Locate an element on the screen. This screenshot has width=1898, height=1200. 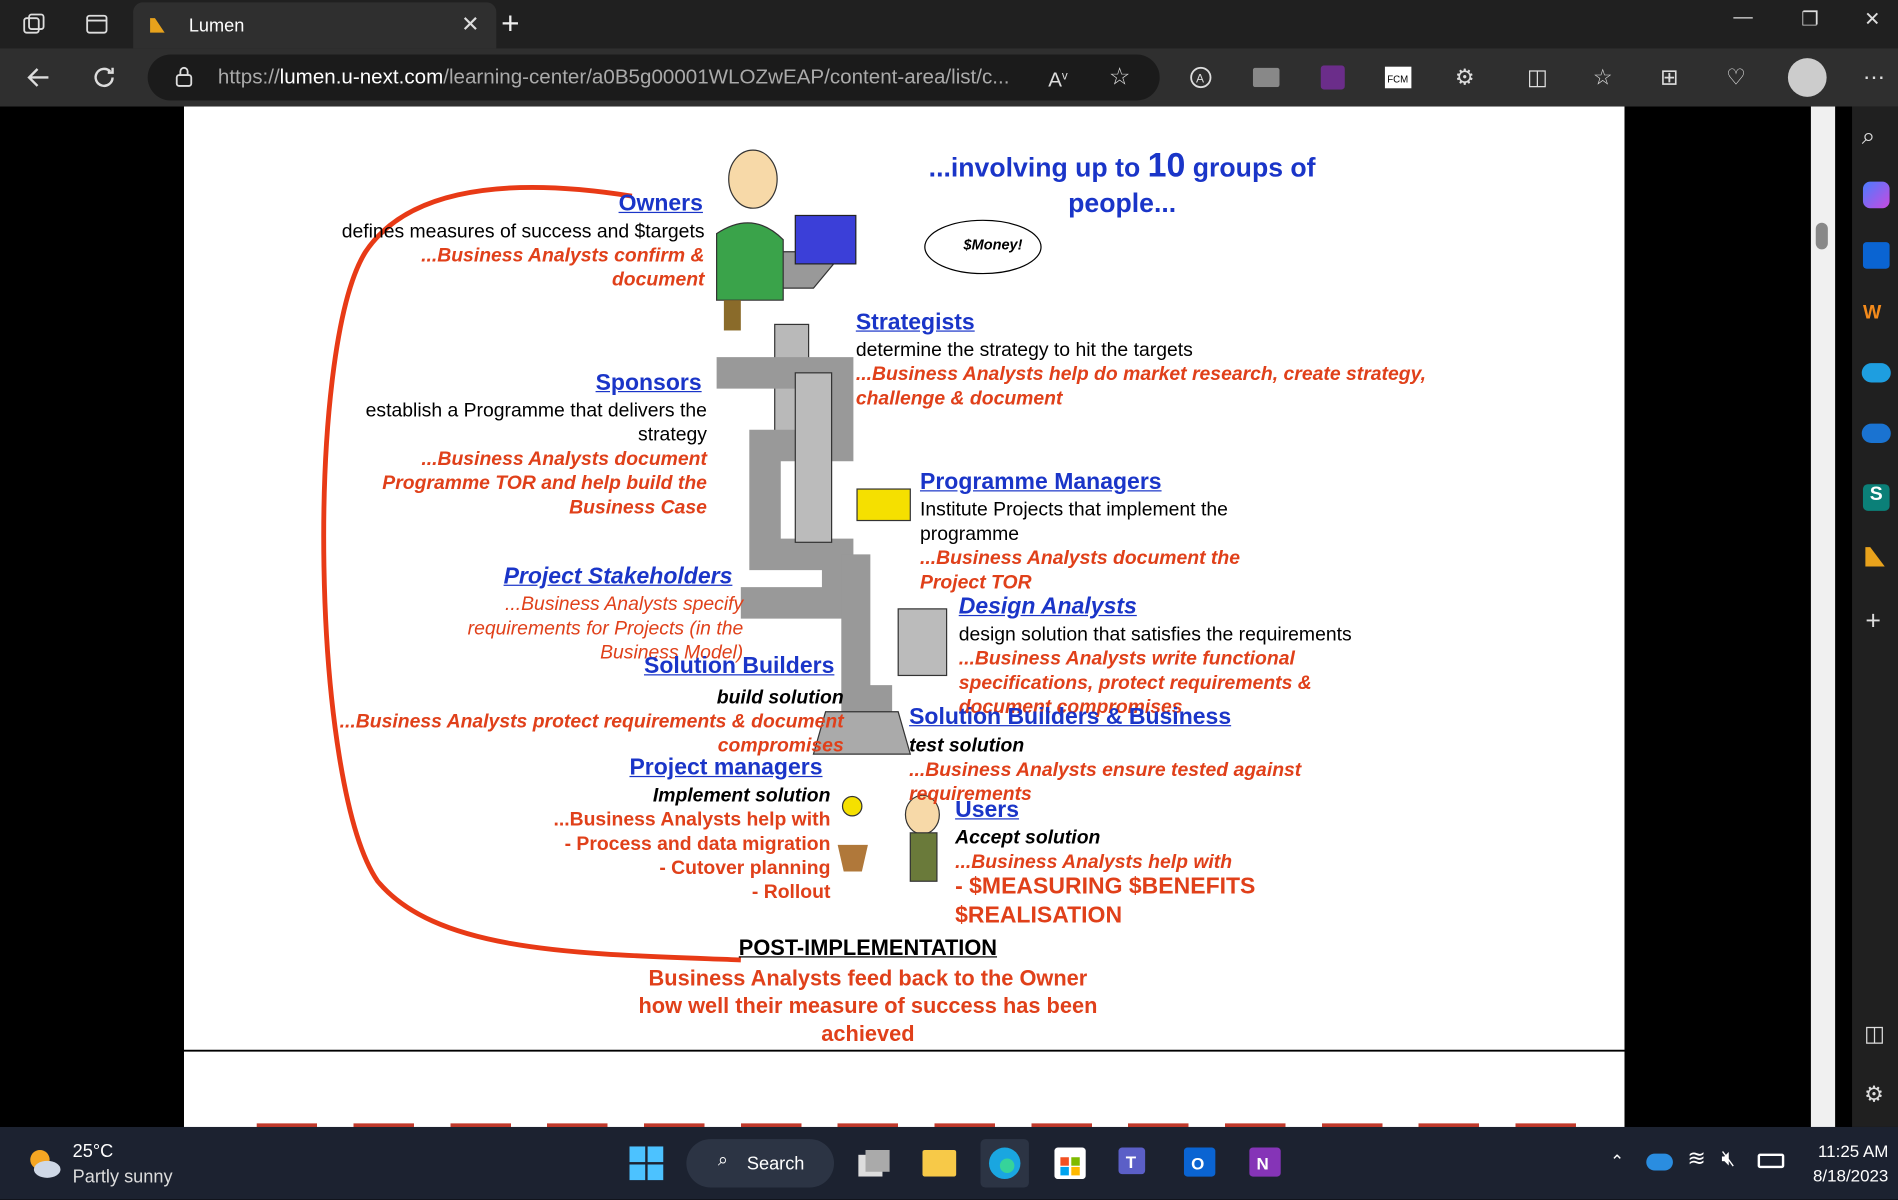
outlook-sidebar-icon is located at coordinates (1876, 255).